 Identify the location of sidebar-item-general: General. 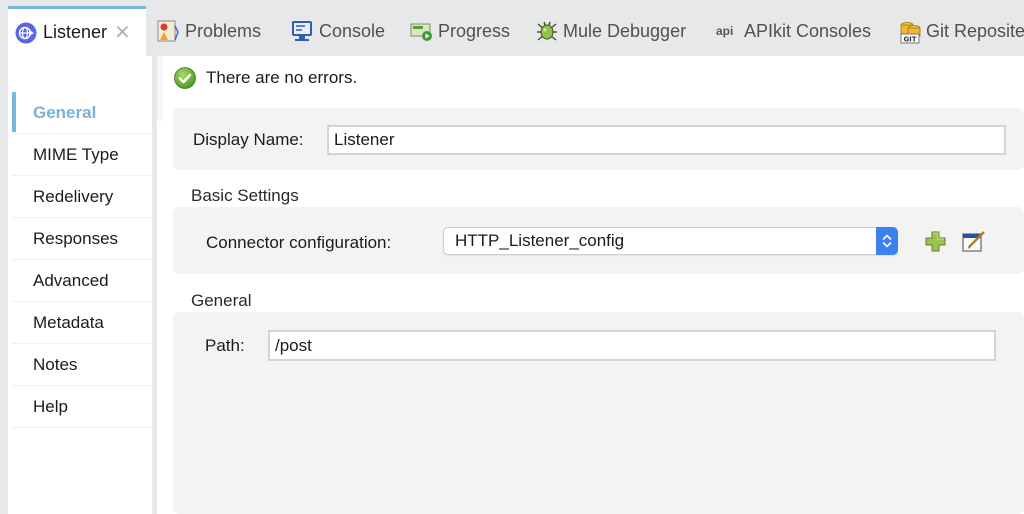
(82, 113).